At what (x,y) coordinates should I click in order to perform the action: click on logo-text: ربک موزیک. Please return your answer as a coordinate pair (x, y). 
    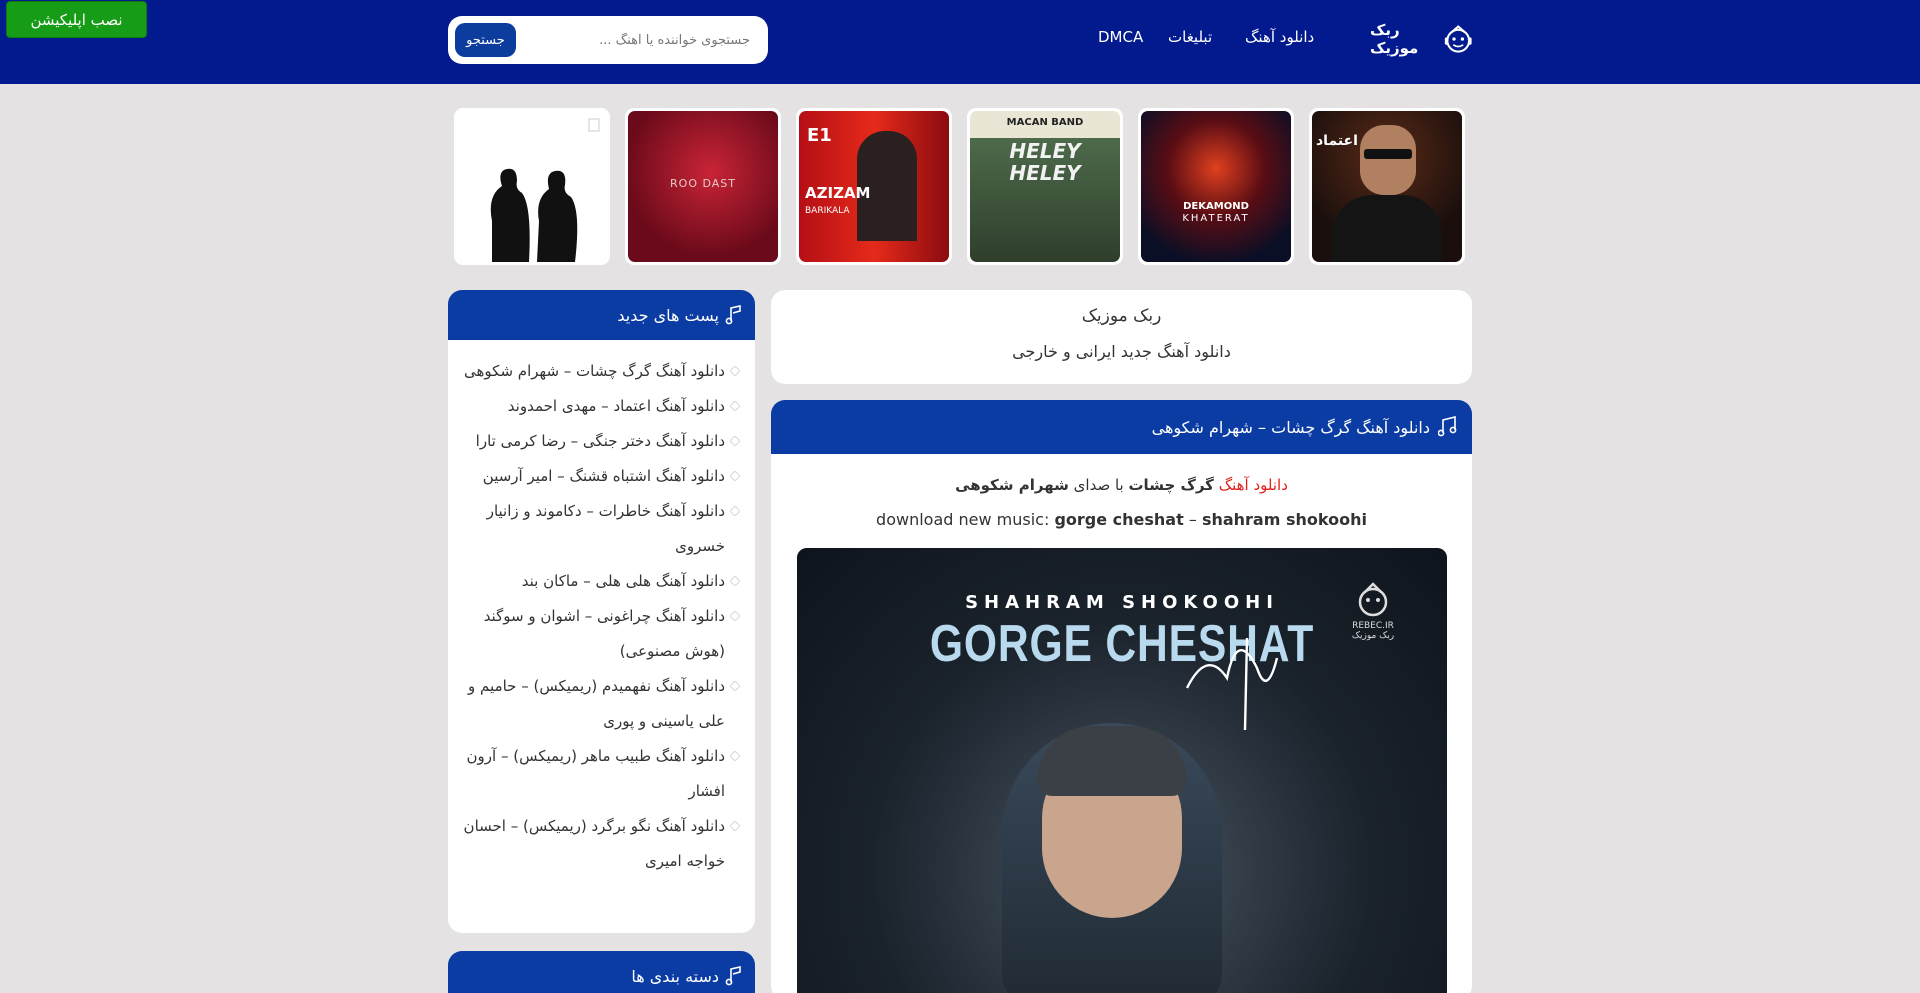
    Looking at the image, I should click on (1394, 39).